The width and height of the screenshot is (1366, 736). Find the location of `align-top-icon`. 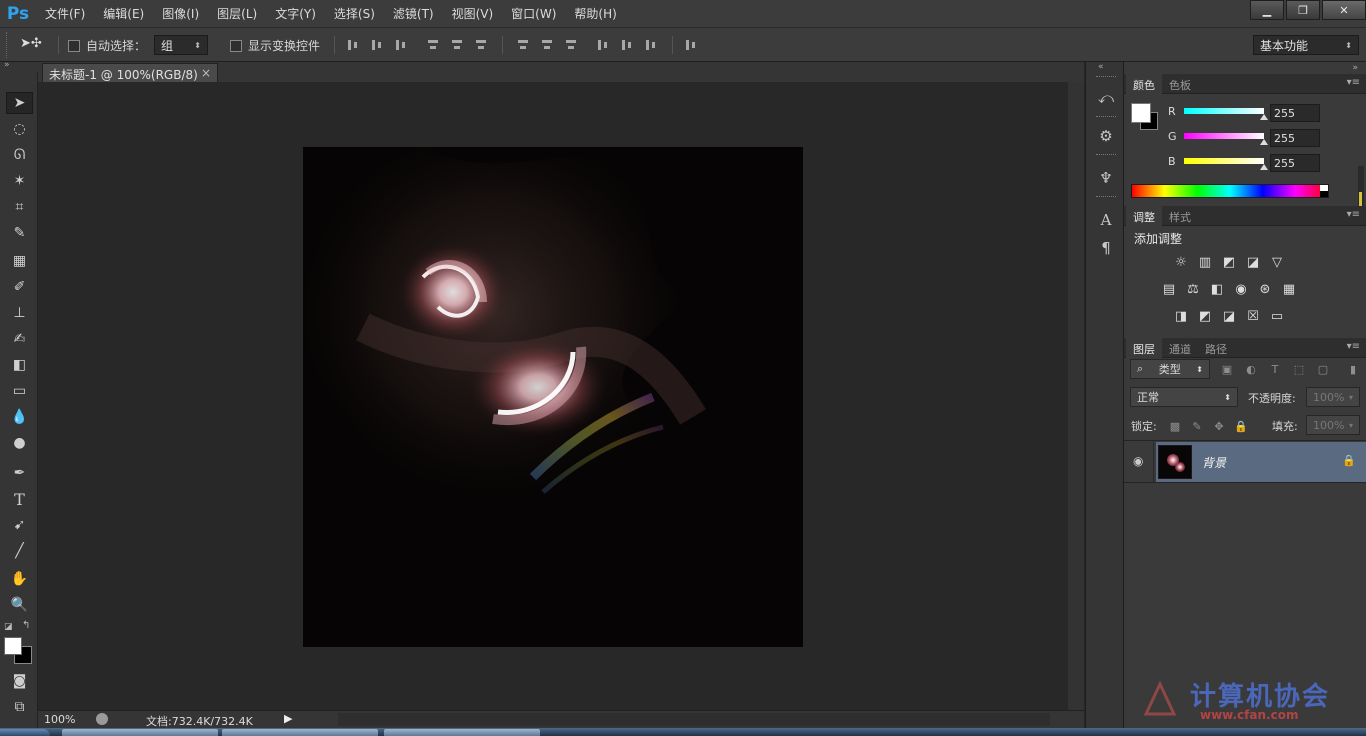

align-top-icon is located at coordinates (353, 45).